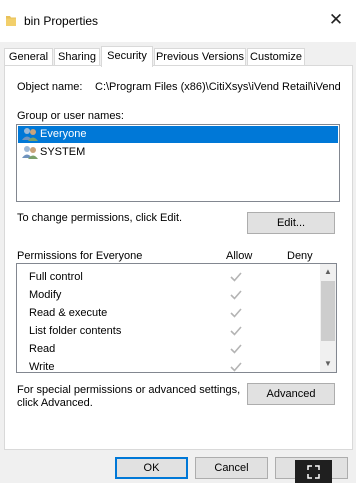 This screenshot has height=483, width=356. What do you see at coordinates (328, 364) in the screenshot?
I see `scroll-down-icon: ▼` at bounding box center [328, 364].